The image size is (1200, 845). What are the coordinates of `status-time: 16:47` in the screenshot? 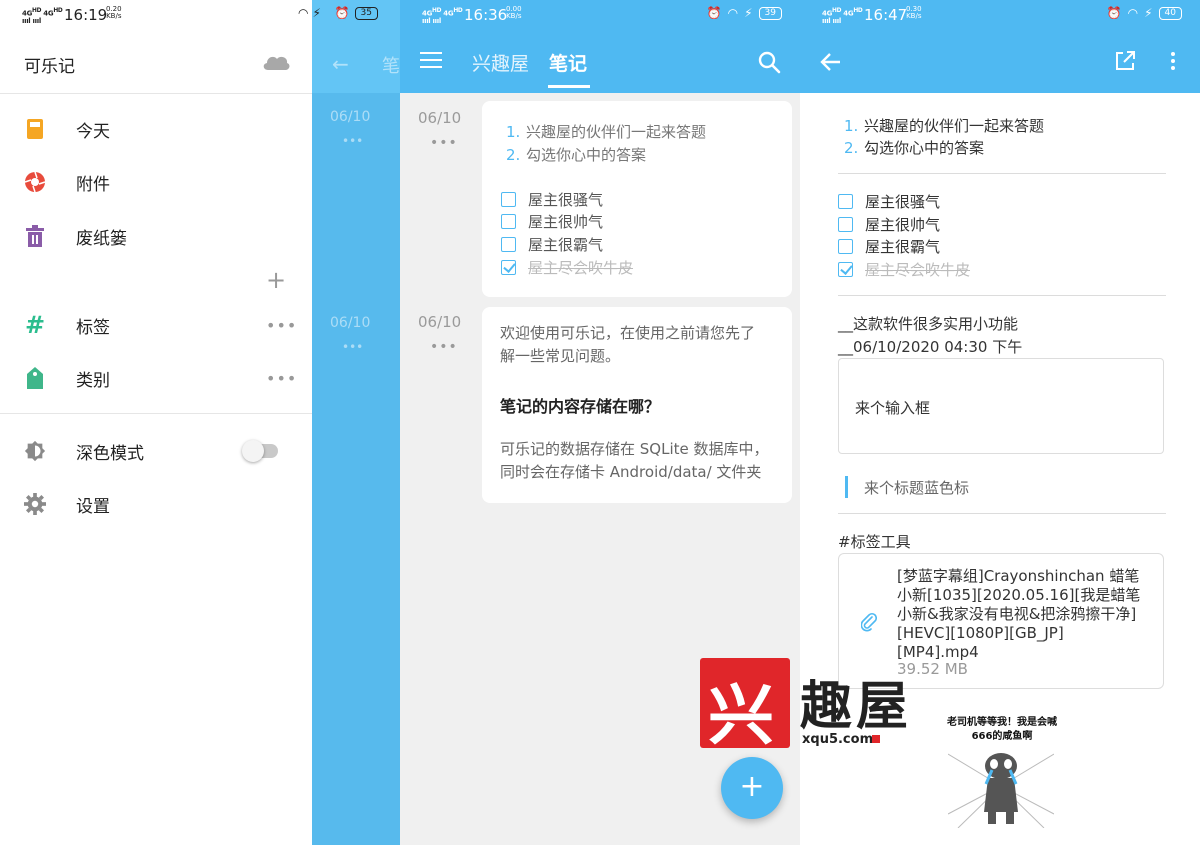 It's located at (886, 15).